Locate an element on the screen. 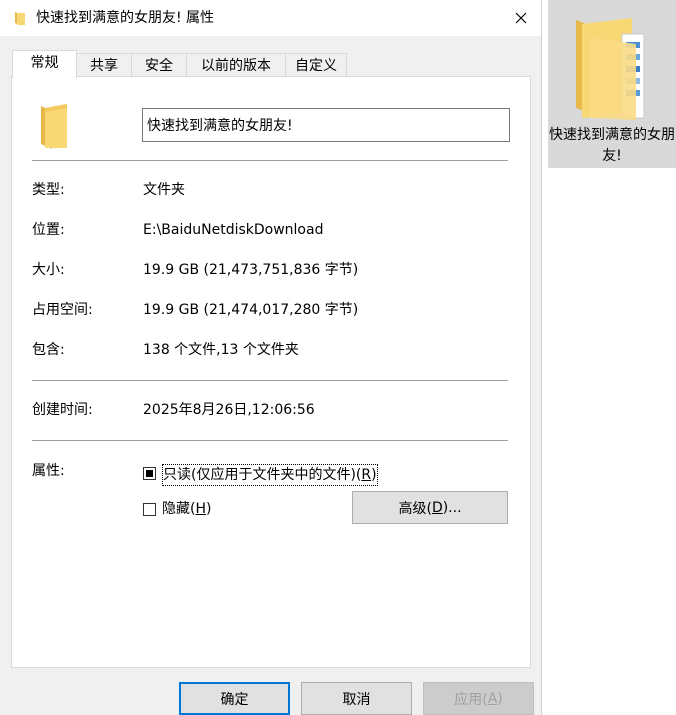  readonly-access-key: R is located at coordinates (366, 475).